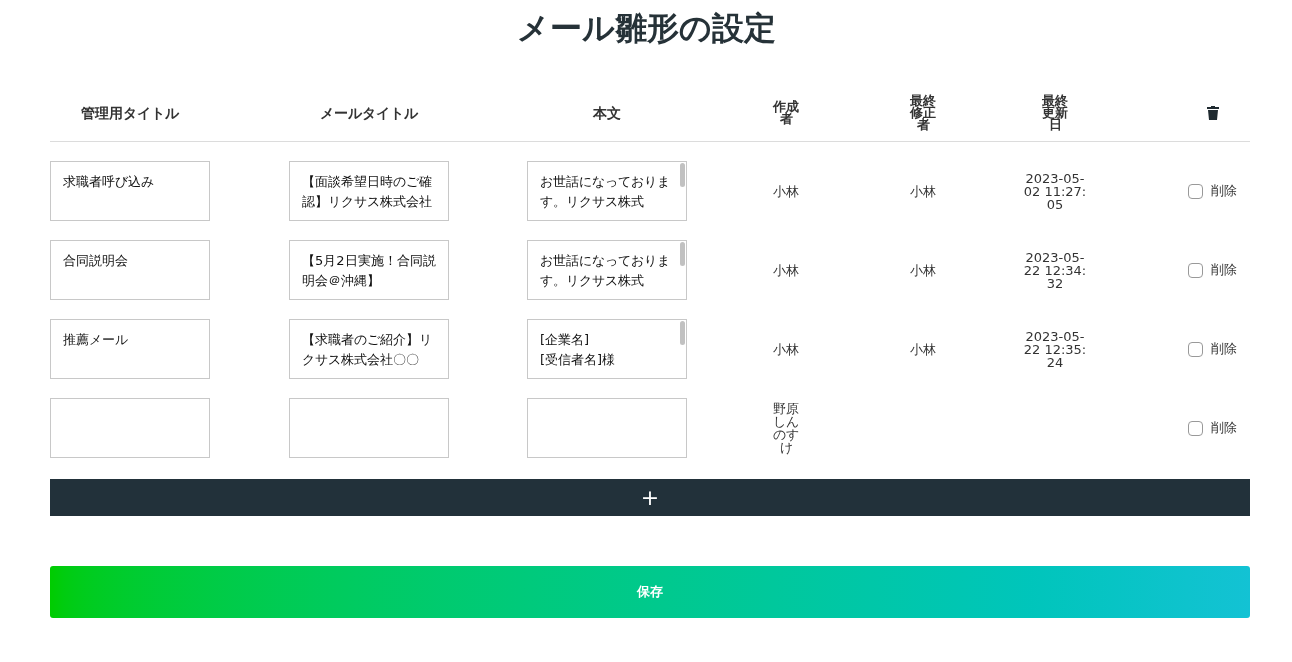 The height and width of the screenshot is (662, 1292). I want to click on updated-date: 2023-05-22 12:35:24, so click(1055, 349).